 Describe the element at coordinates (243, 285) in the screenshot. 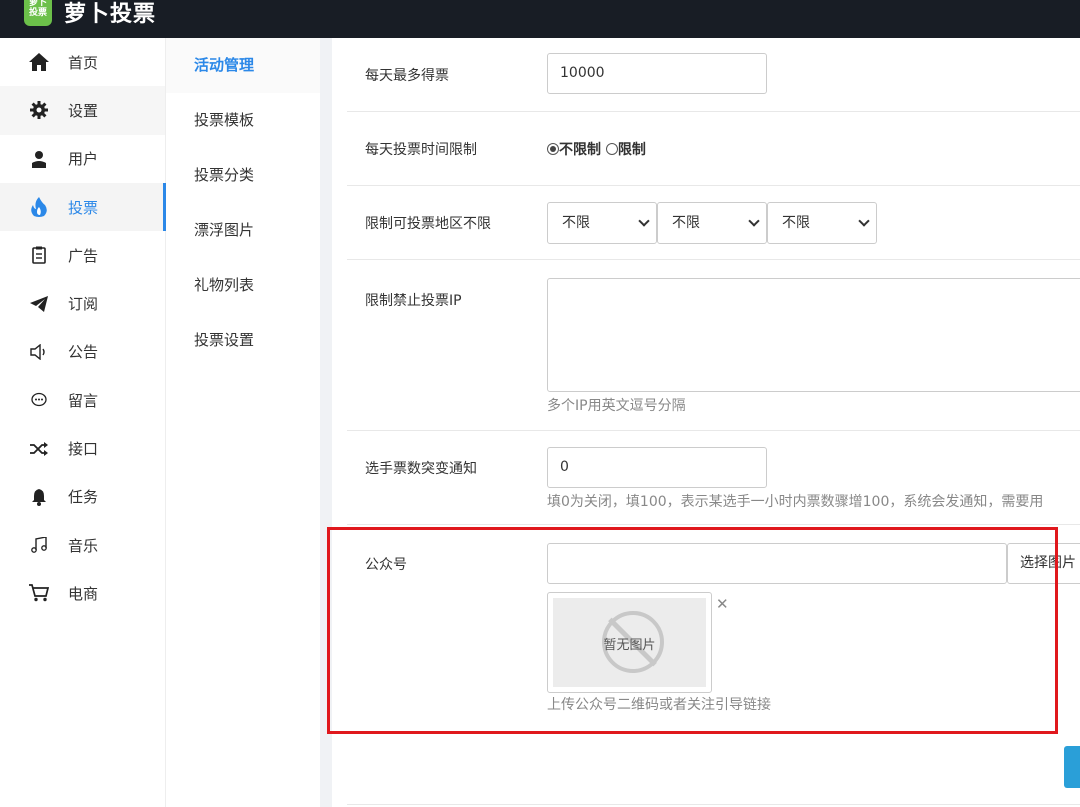

I see `subnav-item-gift-list: 礼物列表` at that location.